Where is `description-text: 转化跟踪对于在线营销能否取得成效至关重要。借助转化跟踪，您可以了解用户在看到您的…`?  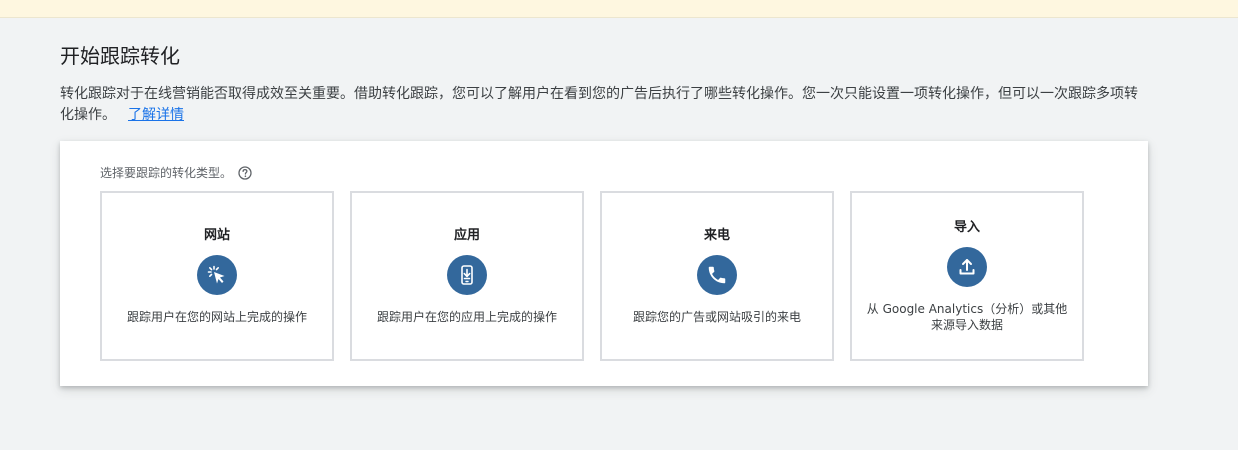
description-text: 转化跟踪对于在线营销能否取得成效至关重要。借助转化跟踪，您可以了解用户在看到您的… is located at coordinates (599, 104).